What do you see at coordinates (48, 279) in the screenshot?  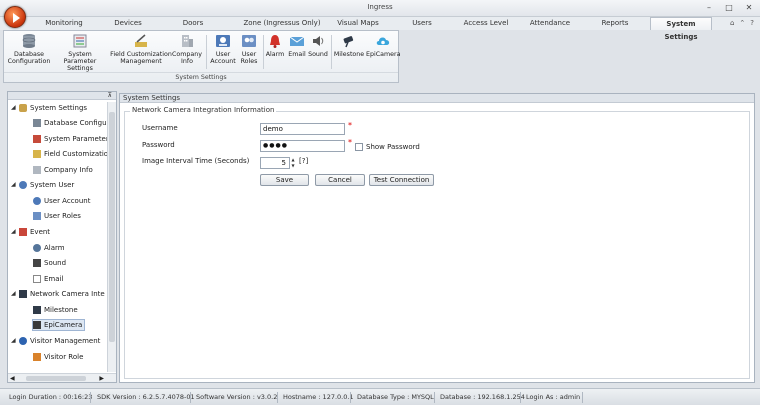 I see `tree-node-email: Email` at bounding box center [48, 279].